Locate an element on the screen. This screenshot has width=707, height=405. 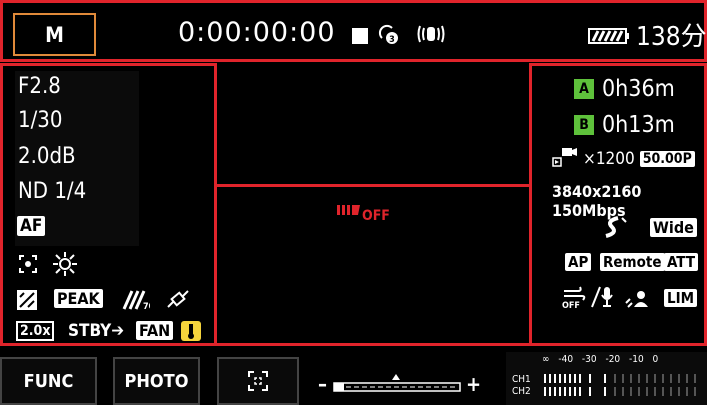
card-b-remaining: 0h13m is located at coordinates (638, 125).